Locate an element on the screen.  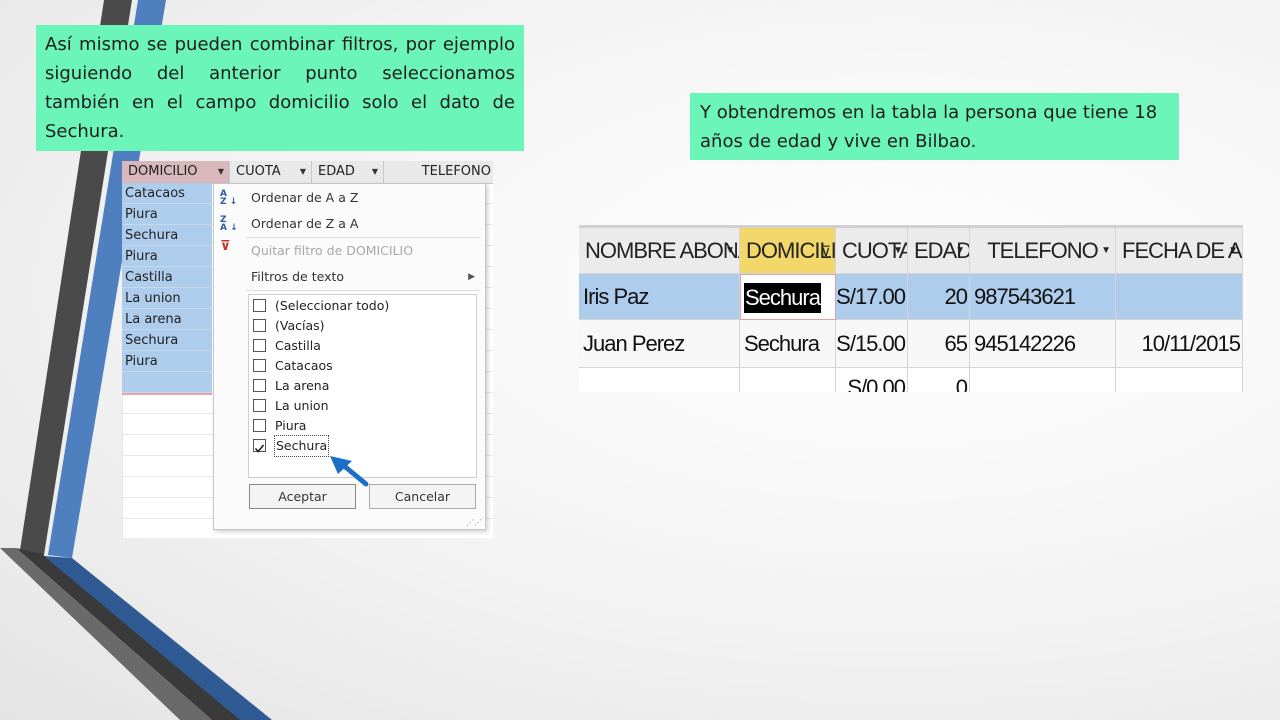
table-row-empty is located at coordinates (167, 382).